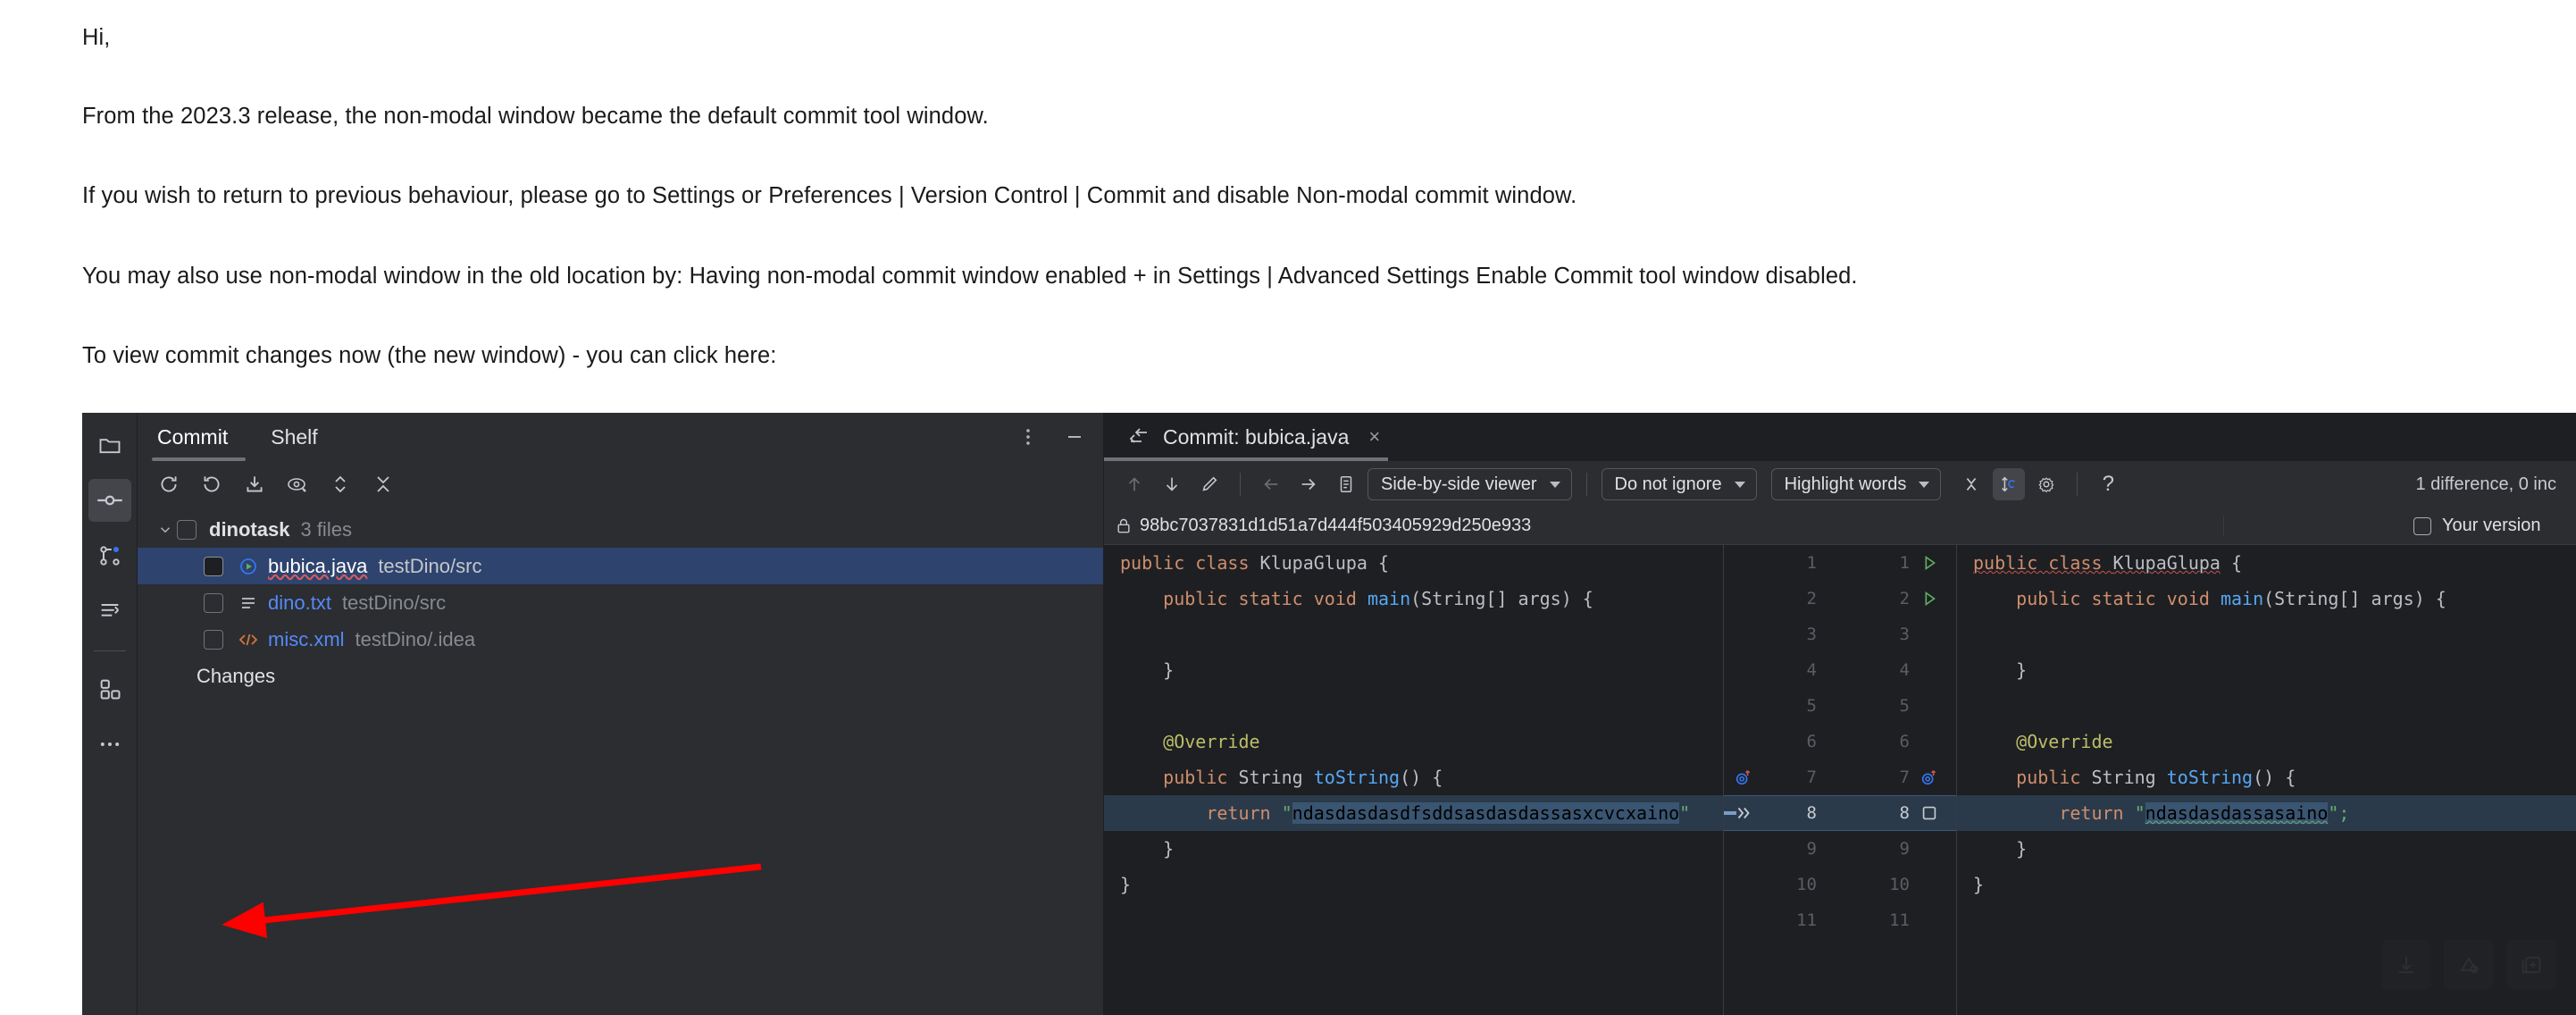 The height and width of the screenshot is (1015, 2576). I want to click on refresh-icon, so click(169, 484).